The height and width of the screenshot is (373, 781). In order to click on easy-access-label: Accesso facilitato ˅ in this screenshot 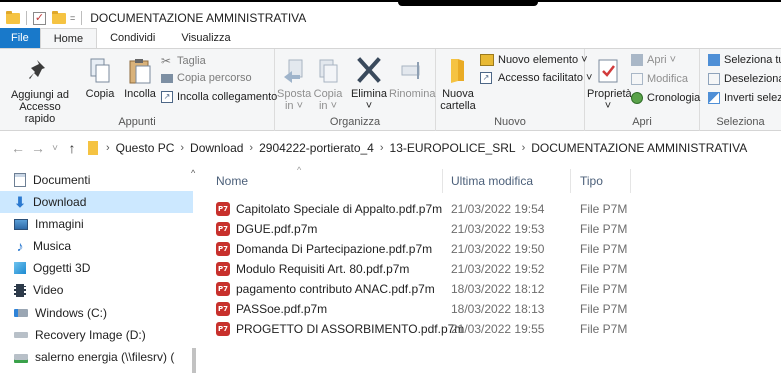, I will do `click(545, 78)`.